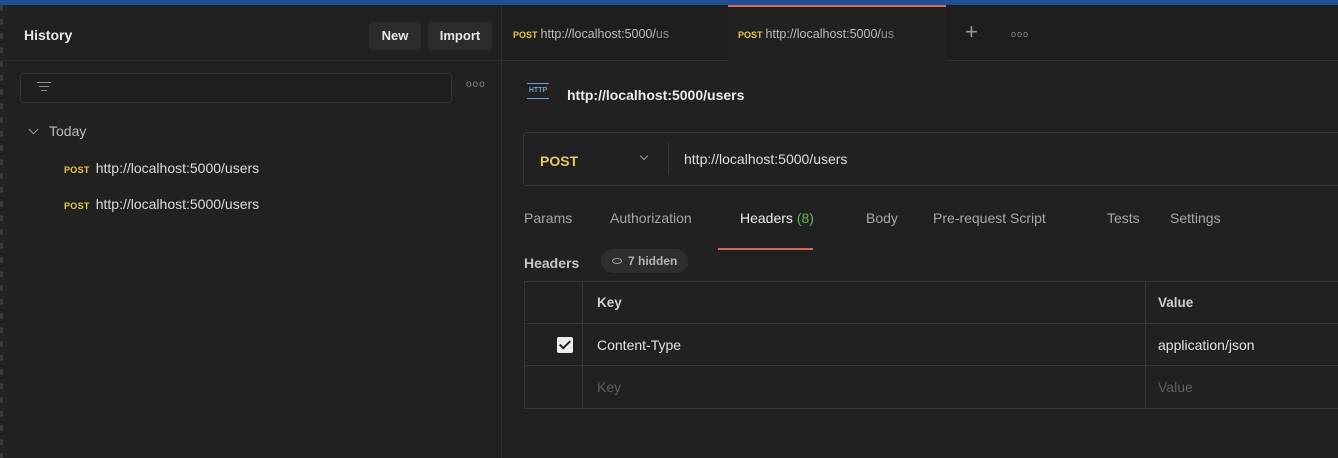  What do you see at coordinates (655, 95) in the screenshot?
I see `request-title: http://localhost:5000/users` at bounding box center [655, 95].